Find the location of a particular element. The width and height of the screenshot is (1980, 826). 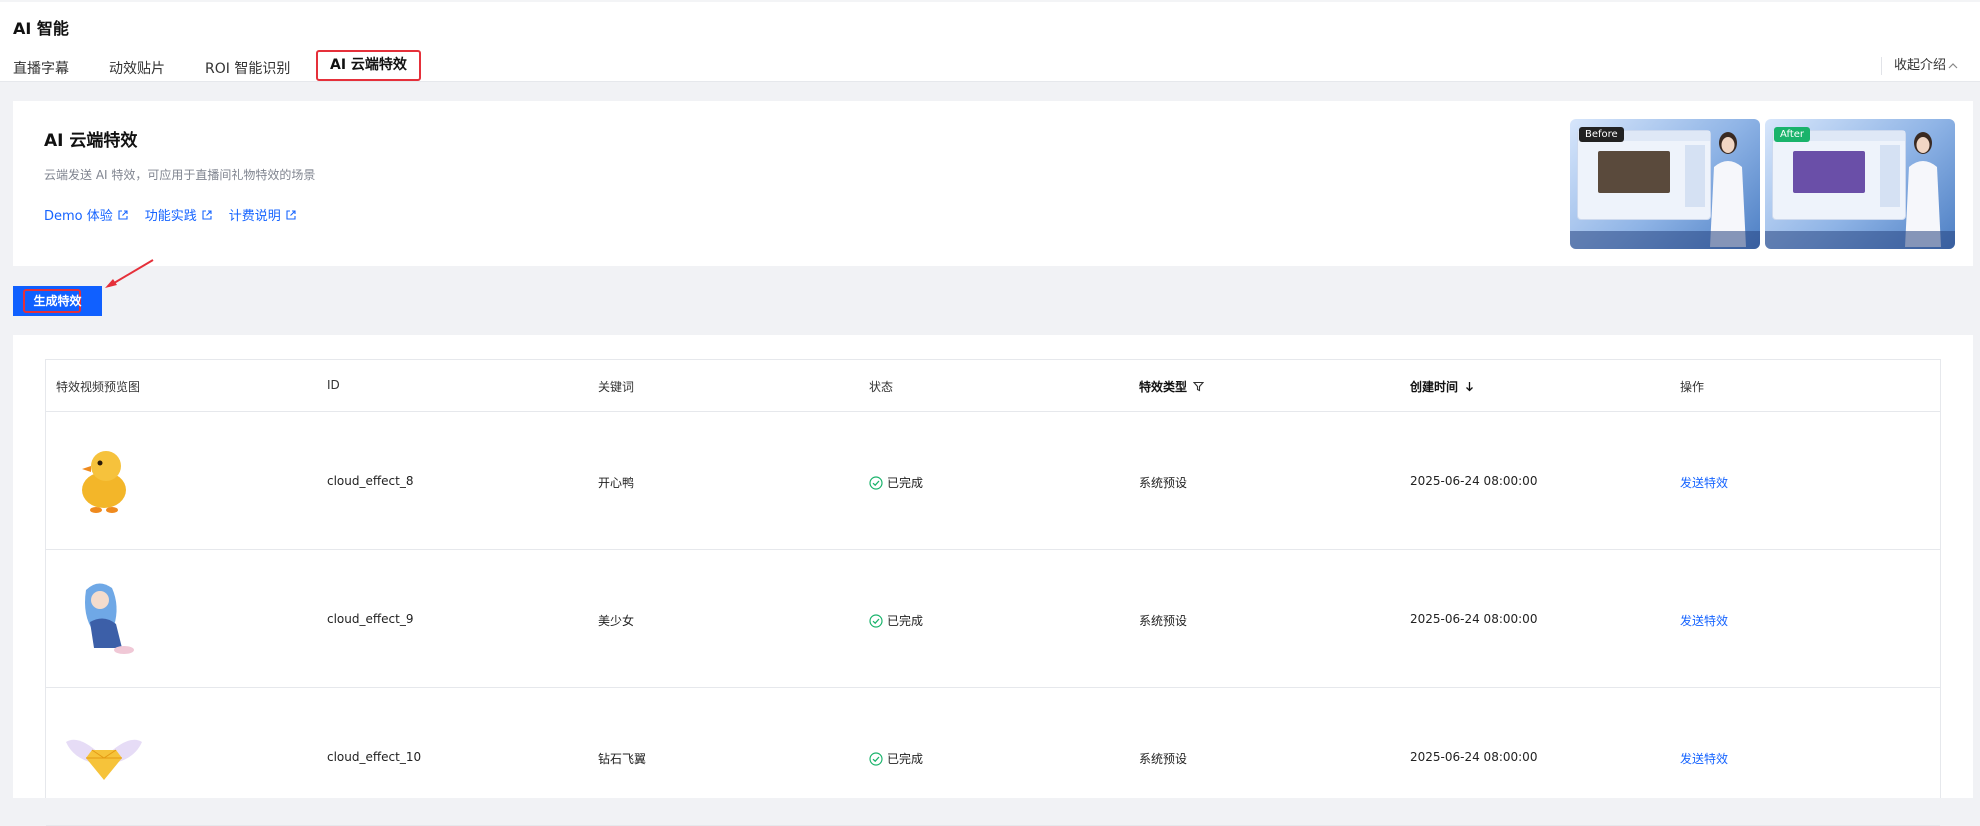

generate-effect-button: 生成特效 is located at coordinates (57, 301).